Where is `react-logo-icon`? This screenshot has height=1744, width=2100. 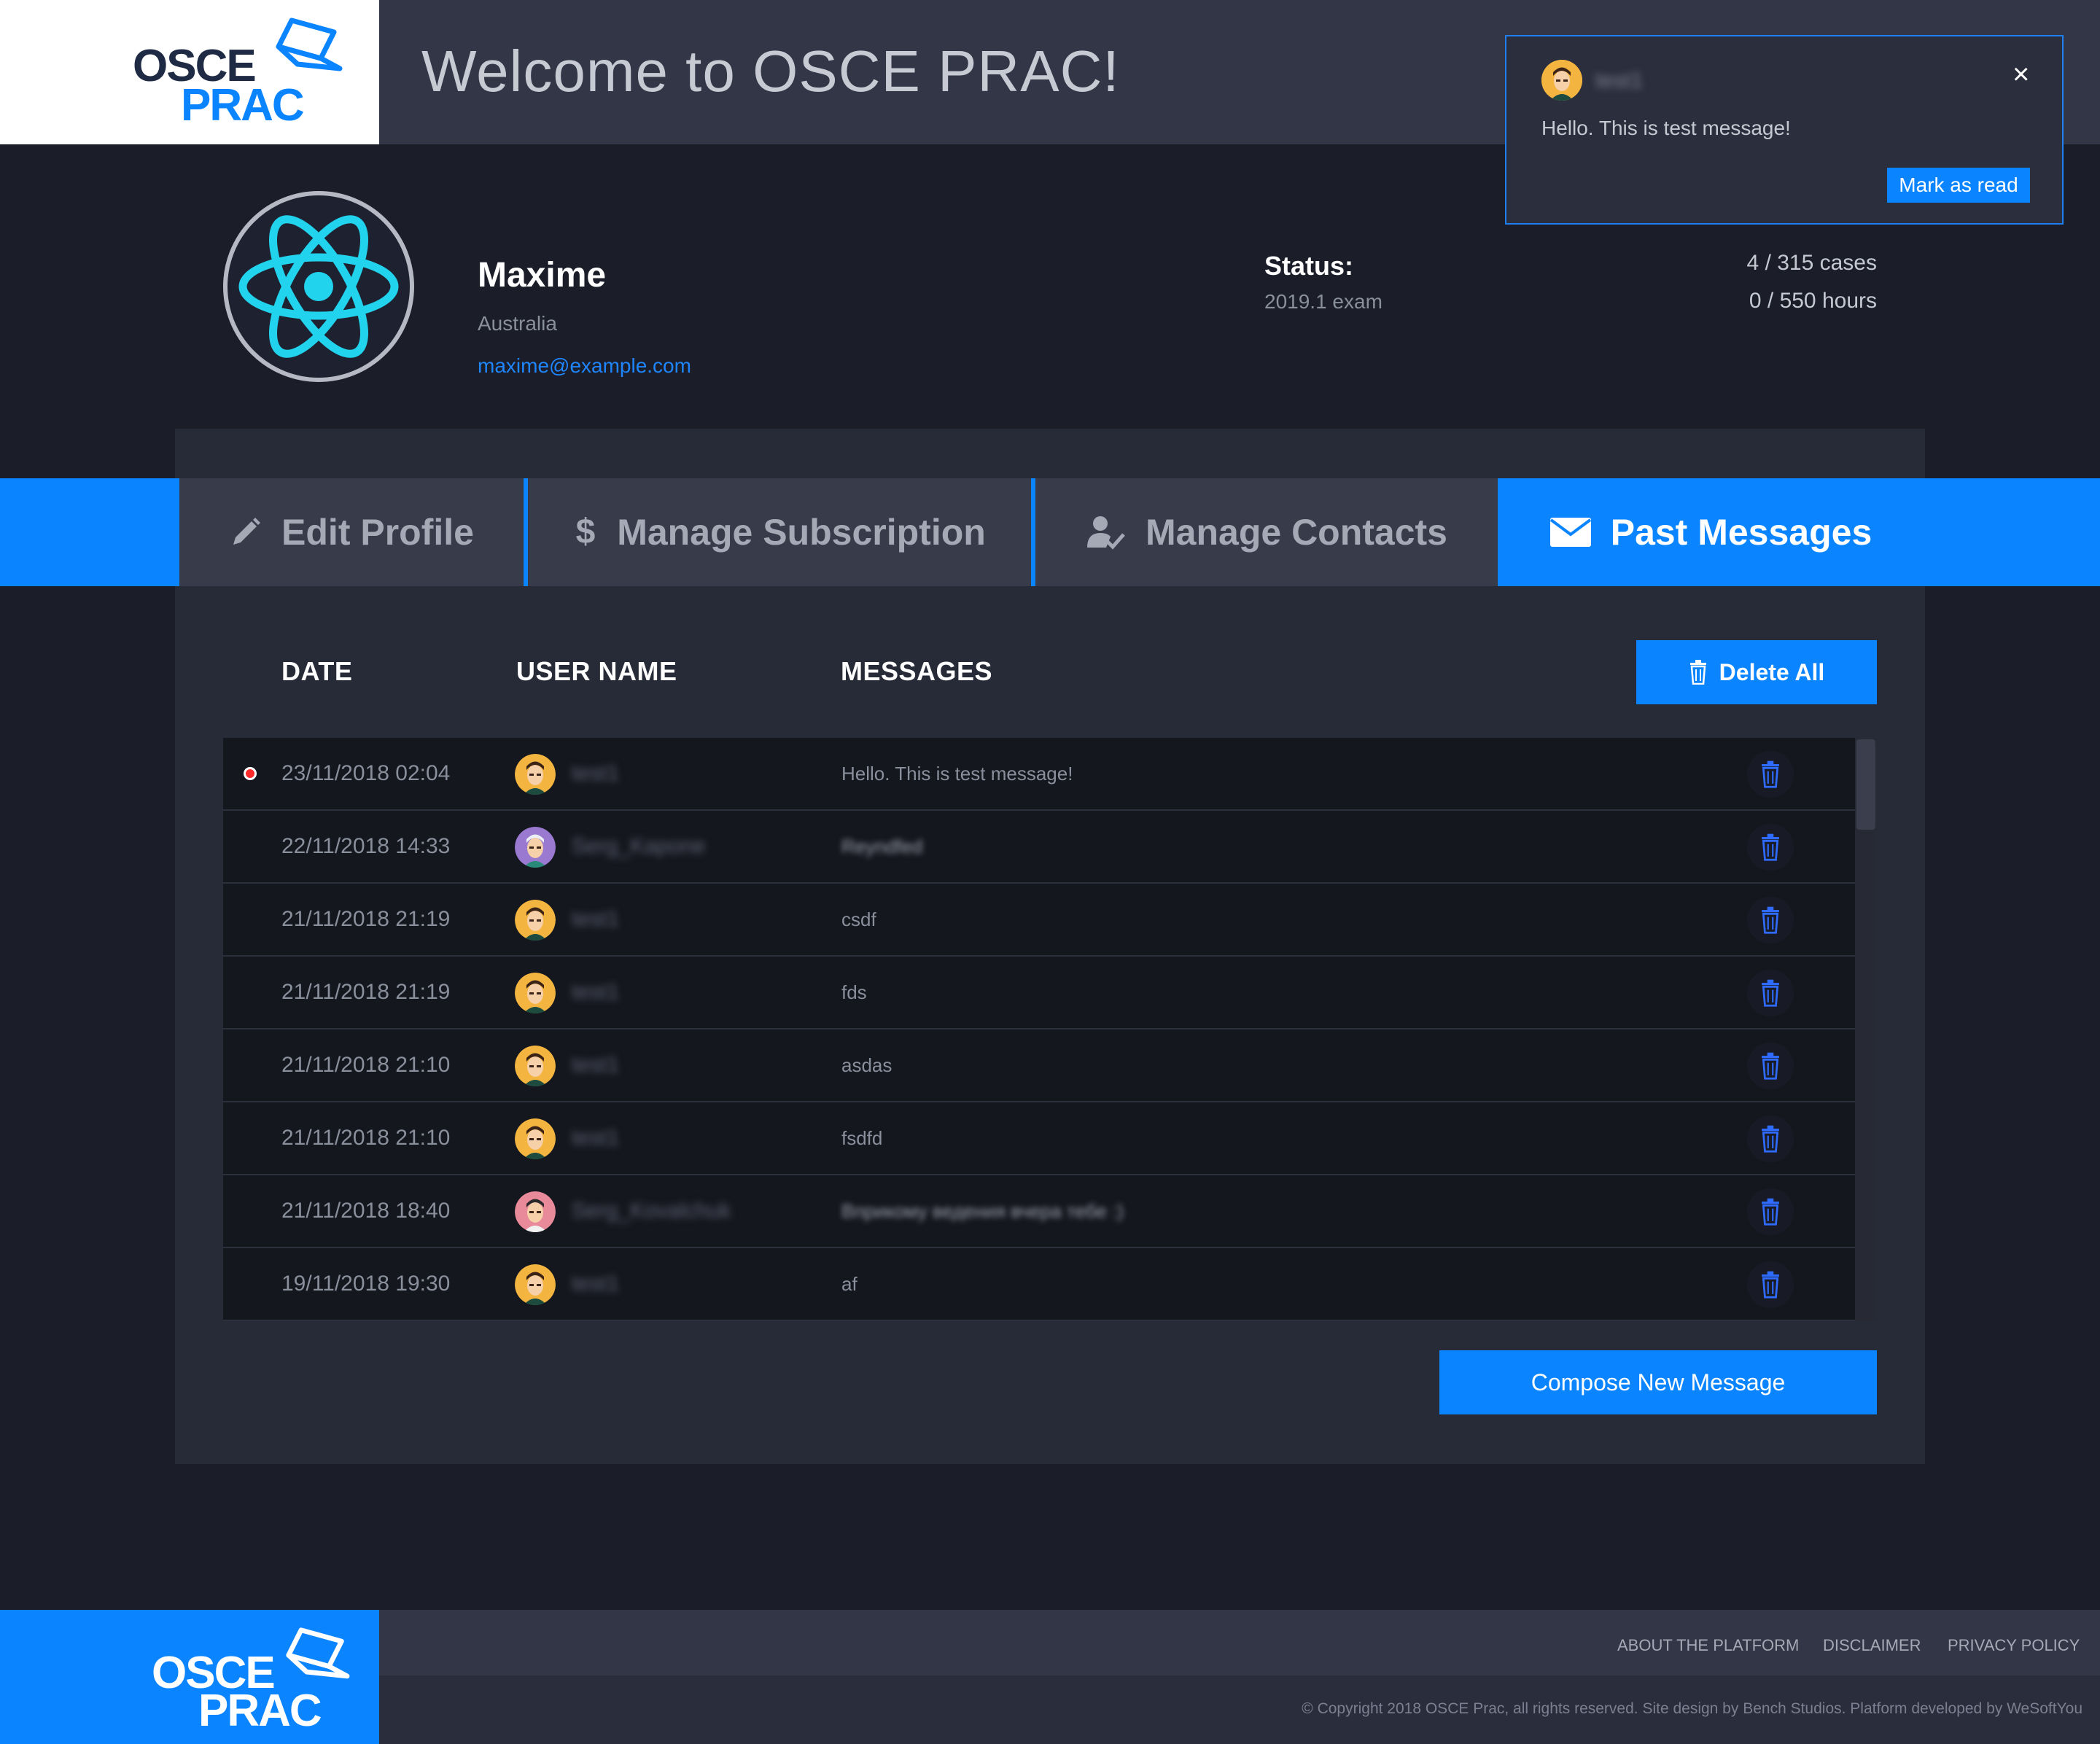
react-logo-icon is located at coordinates (318, 286).